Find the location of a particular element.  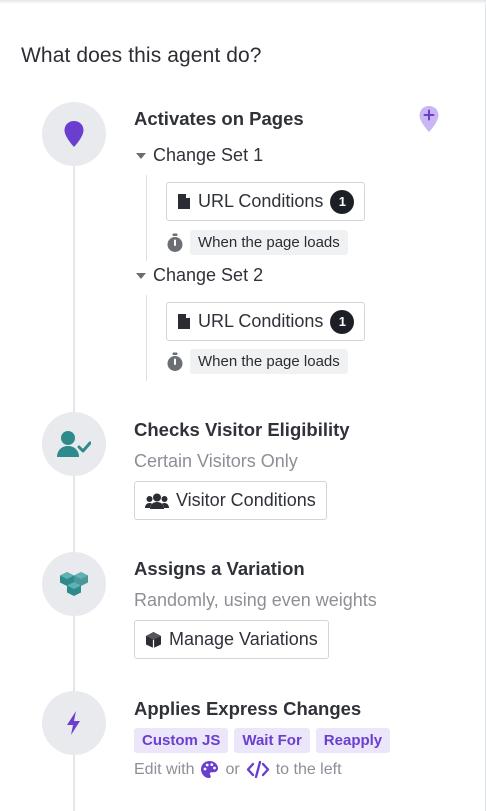

change-set-2-toggle: Change Set 2 is located at coordinates (199, 275).